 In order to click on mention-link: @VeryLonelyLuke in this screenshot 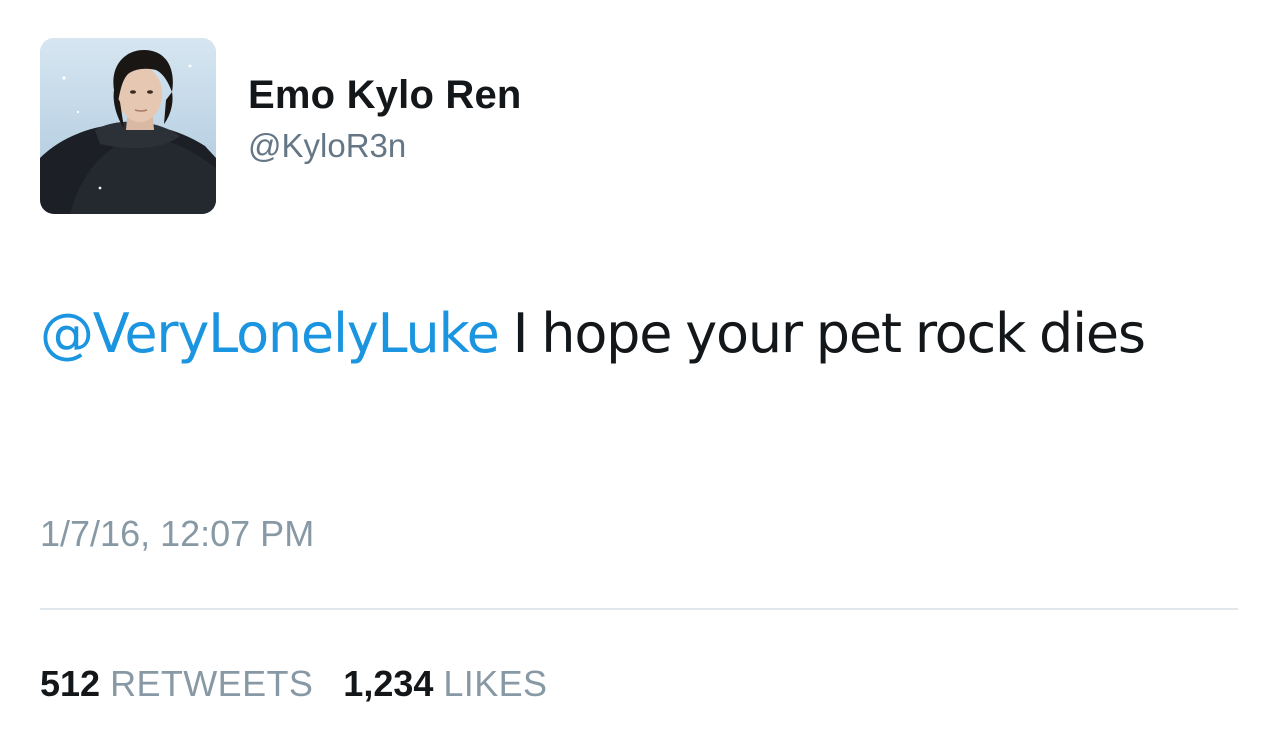, I will do `click(270, 333)`.